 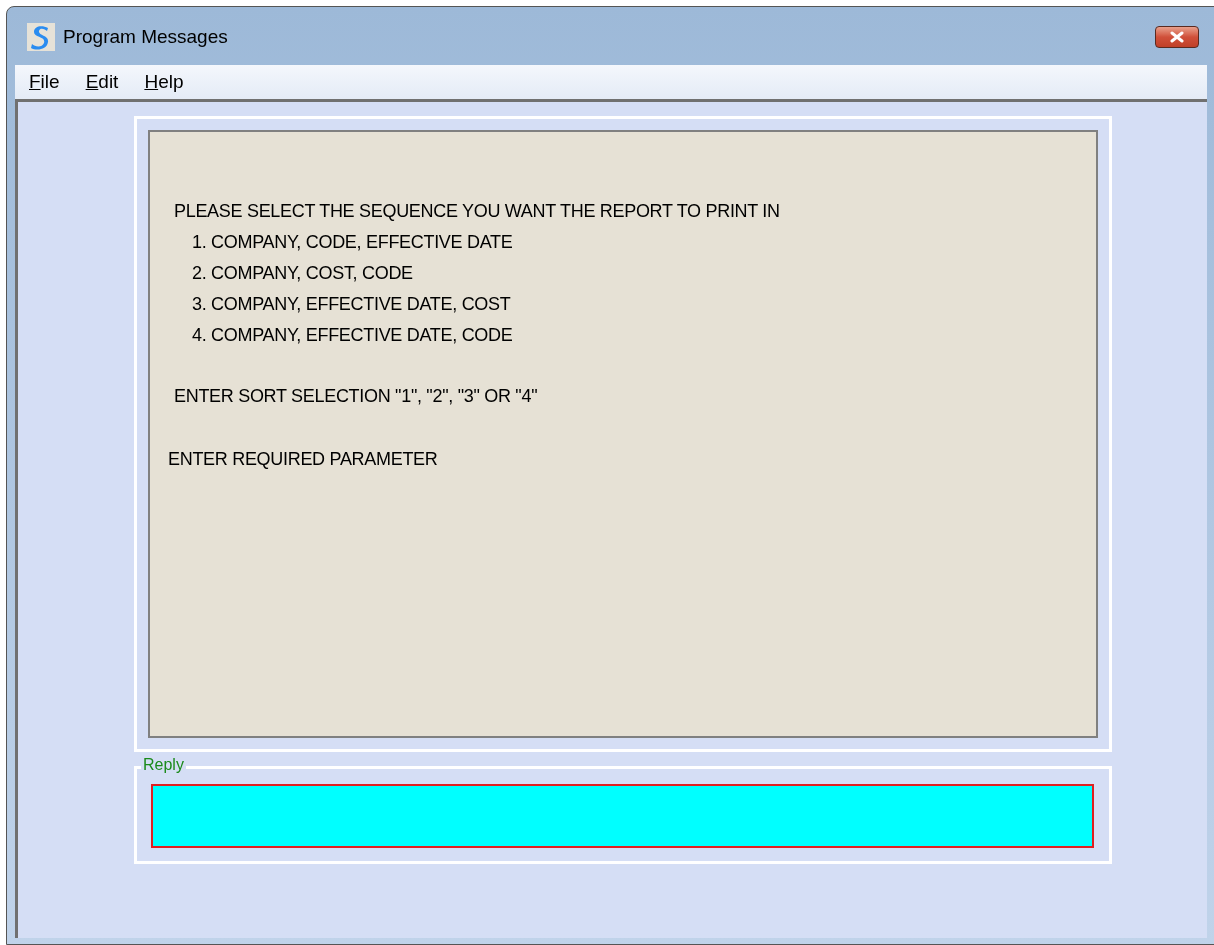 What do you see at coordinates (102, 82) in the screenshot?
I see `menu-item: Edit` at bounding box center [102, 82].